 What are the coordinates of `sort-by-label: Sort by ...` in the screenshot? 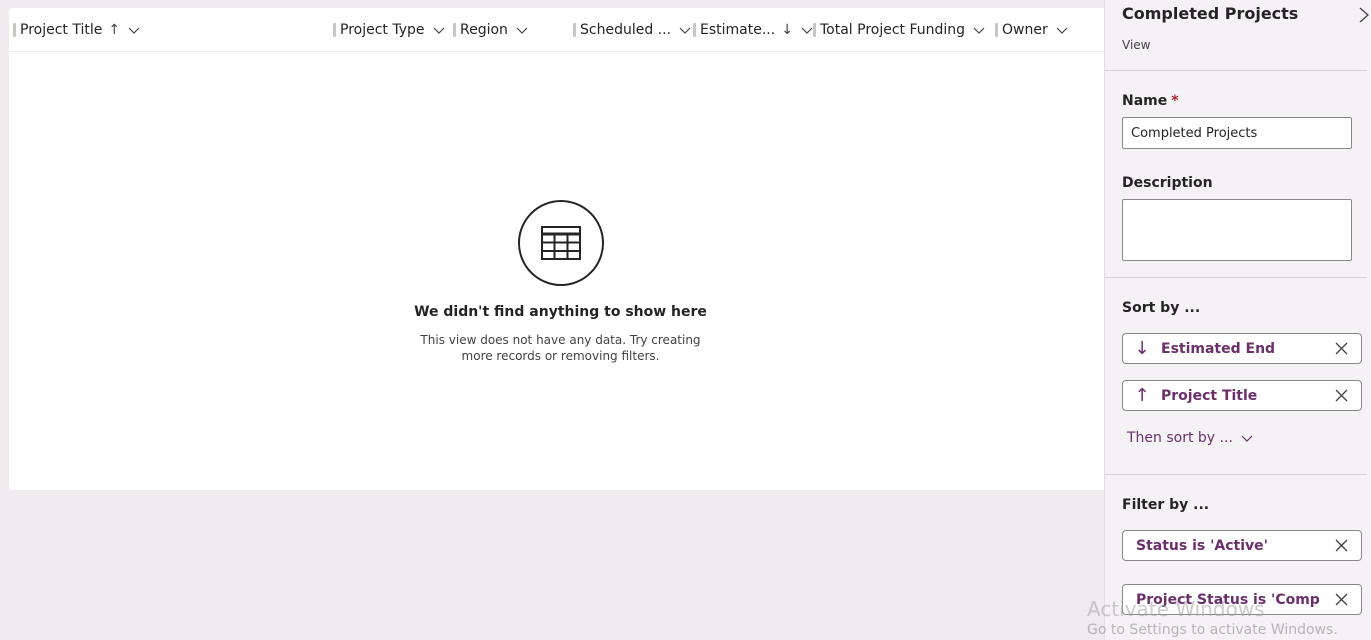 It's located at (1161, 308).